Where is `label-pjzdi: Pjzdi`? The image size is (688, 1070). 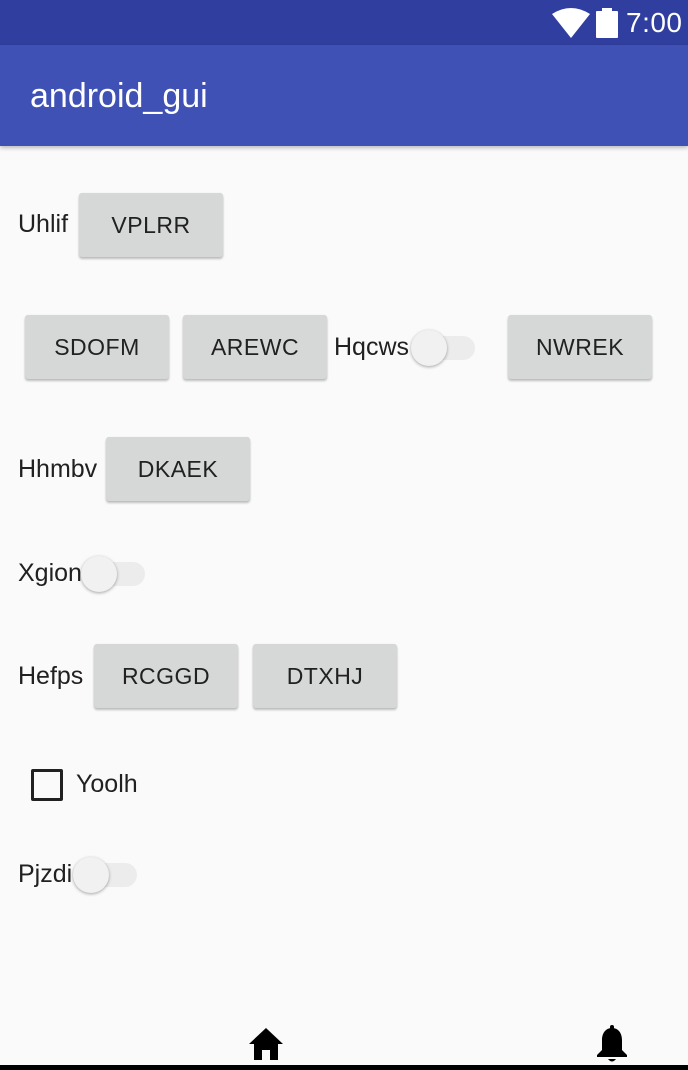
label-pjzdi: Pjzdi is located at coordinates (45, 874).